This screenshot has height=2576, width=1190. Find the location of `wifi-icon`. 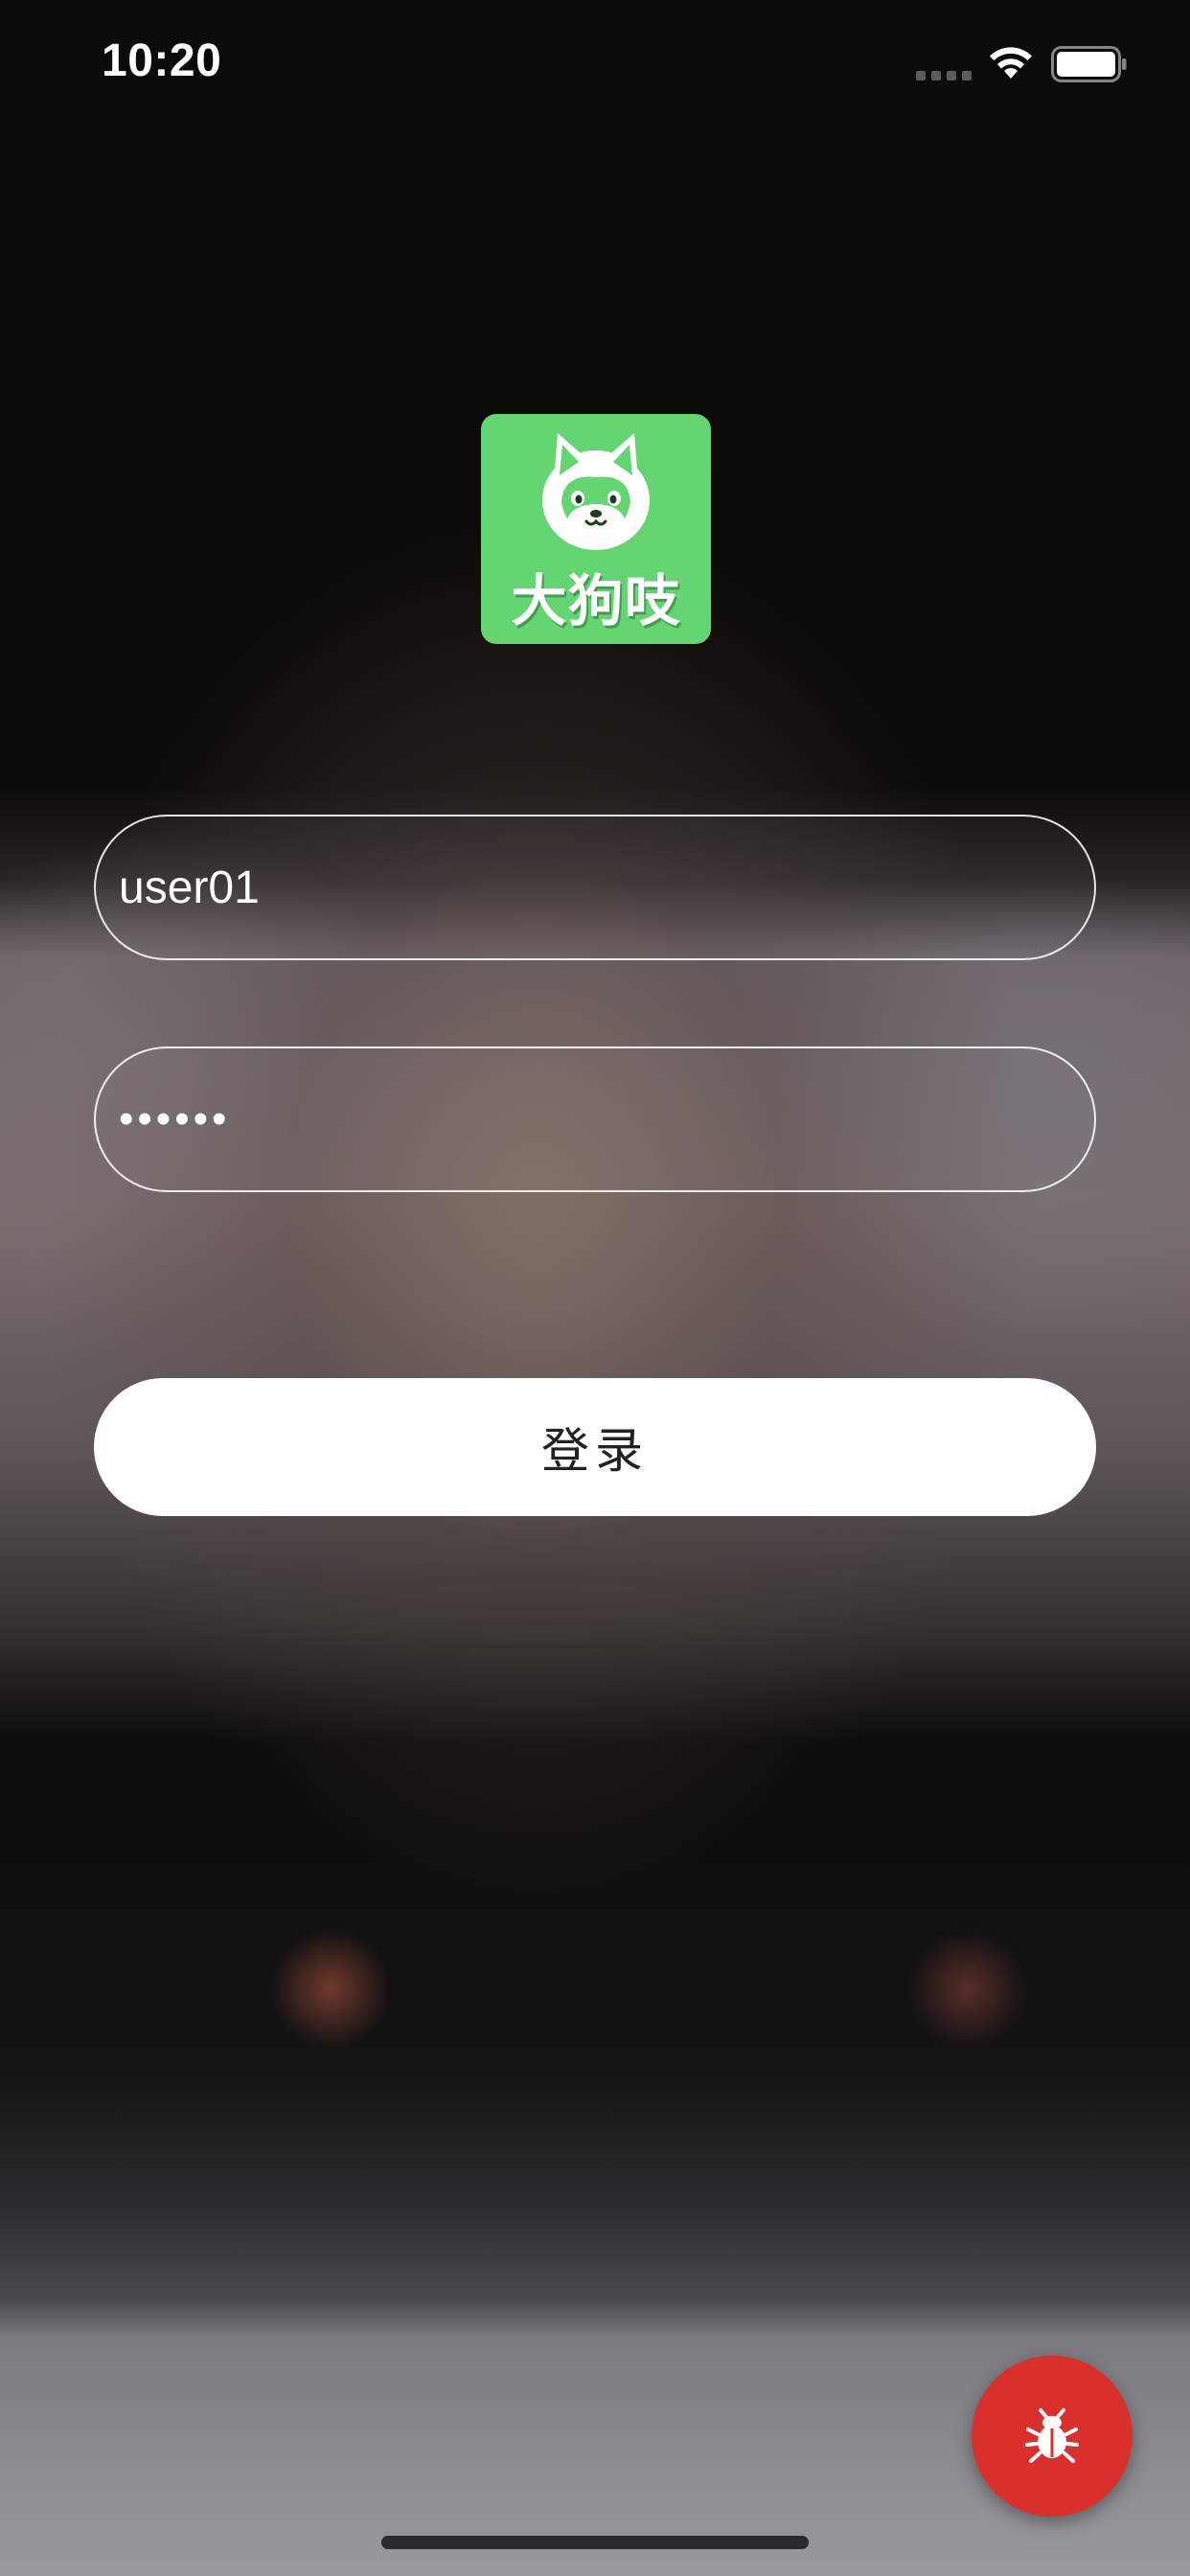

wifi-icon is located at coordinates (1011, 64).